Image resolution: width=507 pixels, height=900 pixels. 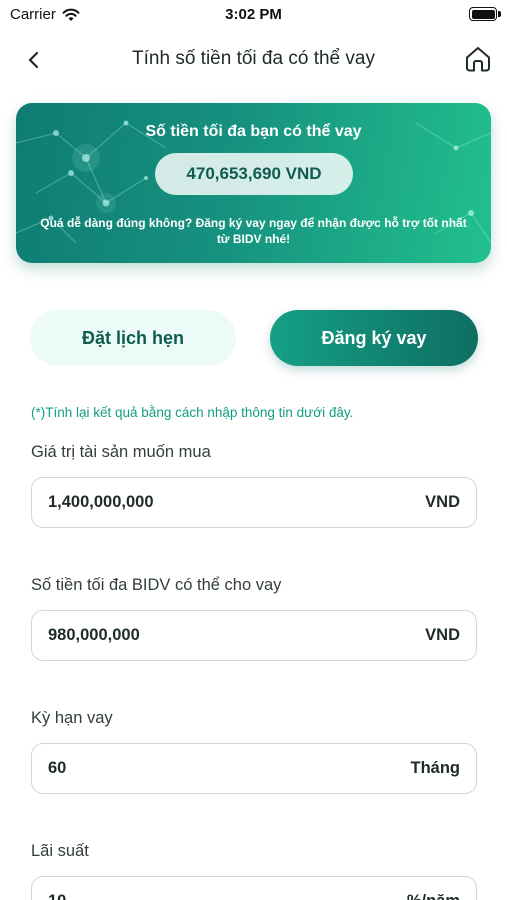 What do you see at coordinates (485, 14) in the screenshot?
I see `battery-icon` at bounding box center [485, 14].